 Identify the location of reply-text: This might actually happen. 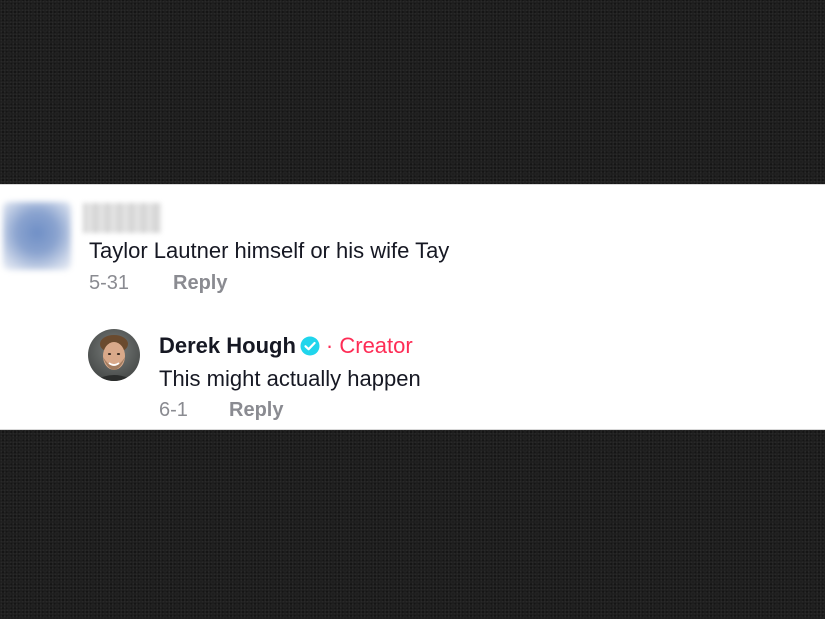
(290, 378).